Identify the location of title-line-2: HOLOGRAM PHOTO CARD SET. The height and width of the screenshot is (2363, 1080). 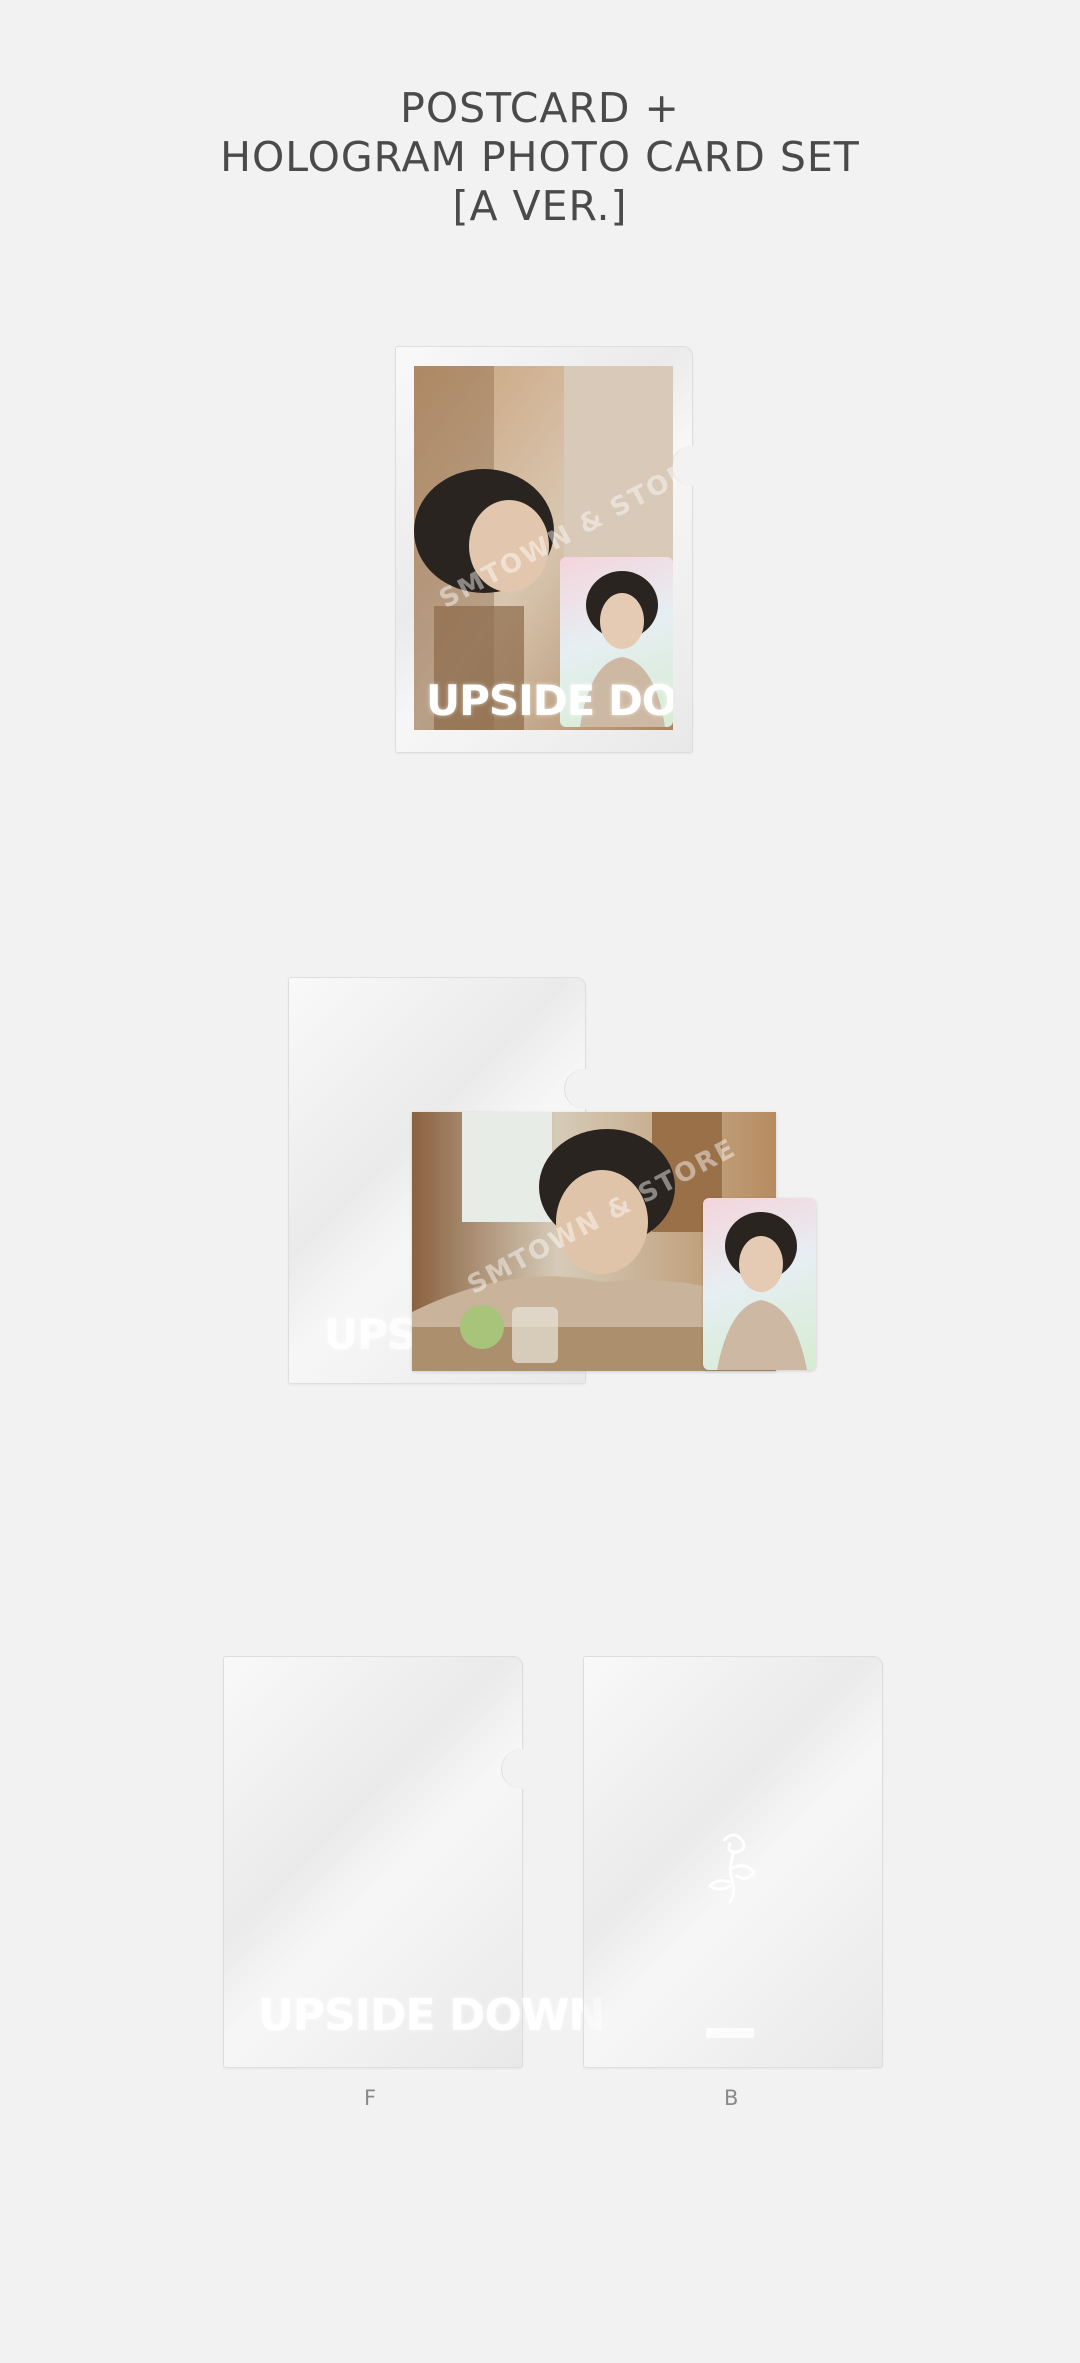
(540, 157).